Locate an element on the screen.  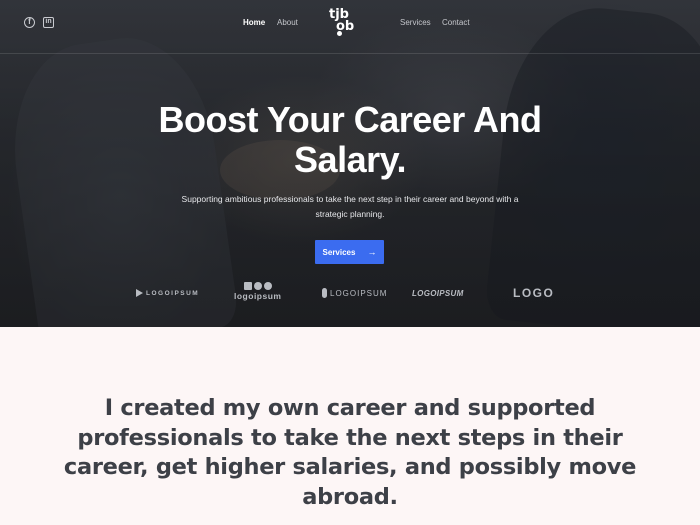
services-button: Services → is located at coordinates (349, 252).